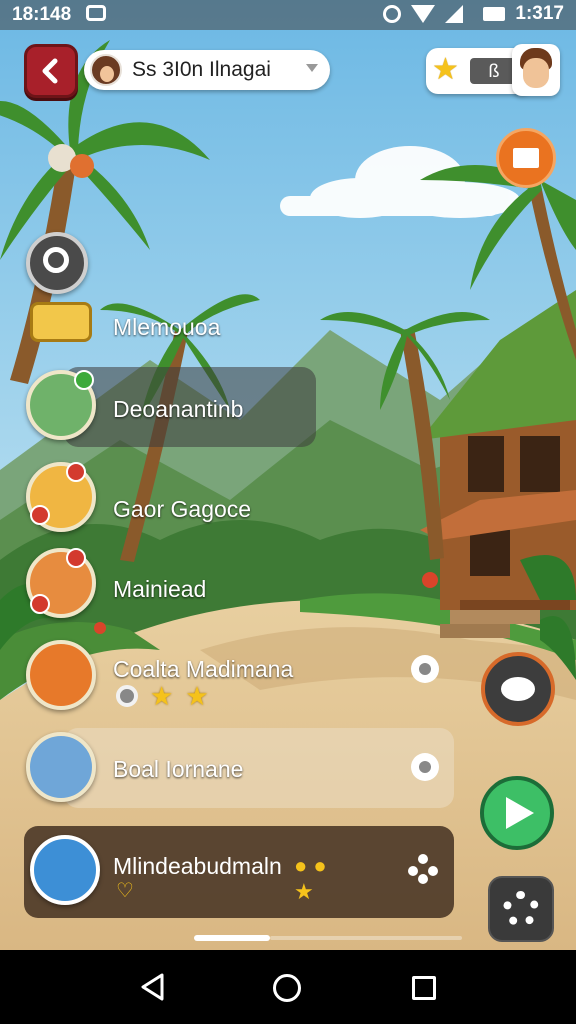 Image resolution: width=576 pixels, height=1024 pixels. Describe the element at coordinates (61, 322) in the screenshot. I see `ticket-icon` at that location.